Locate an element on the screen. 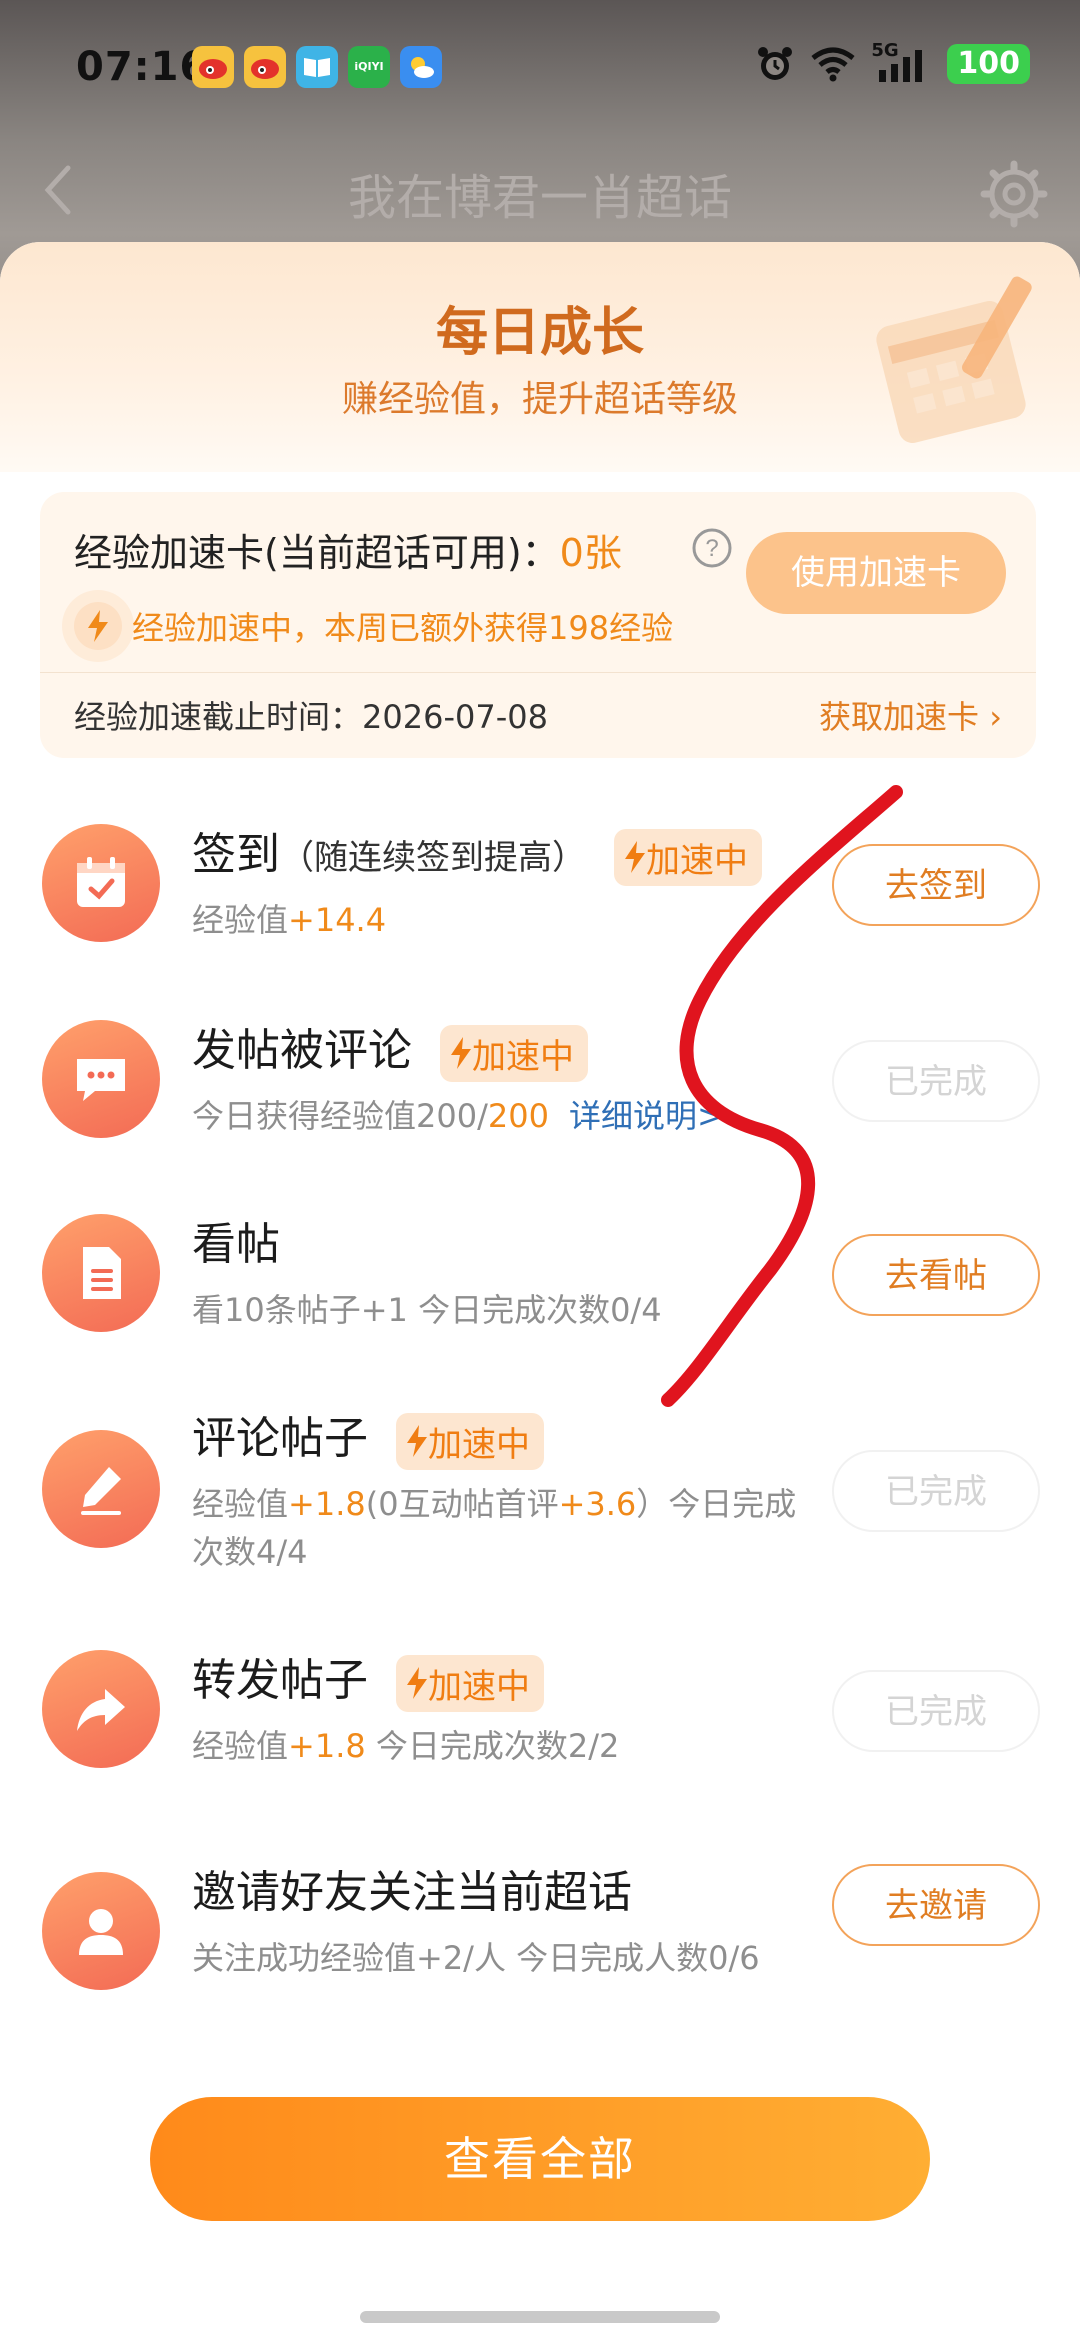  view-posts-button: 去看帖 is located at coordinates (936, 1275).